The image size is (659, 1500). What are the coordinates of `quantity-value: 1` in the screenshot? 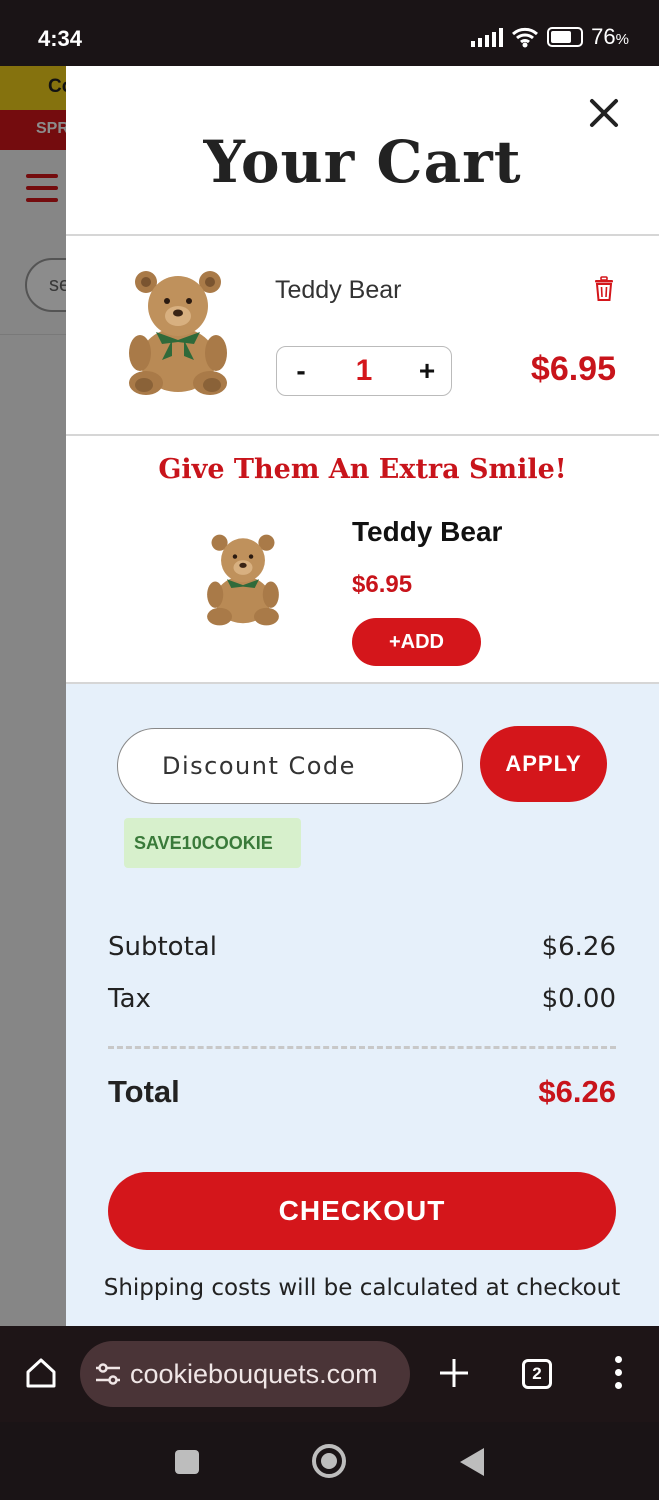 It's located at (364, 371).